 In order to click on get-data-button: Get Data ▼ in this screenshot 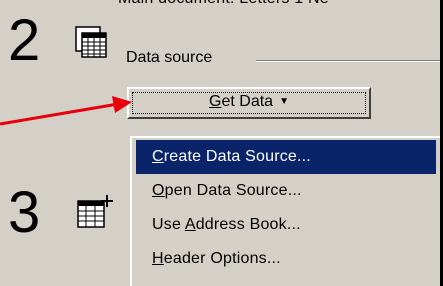, I will do `click(249, 103)`.